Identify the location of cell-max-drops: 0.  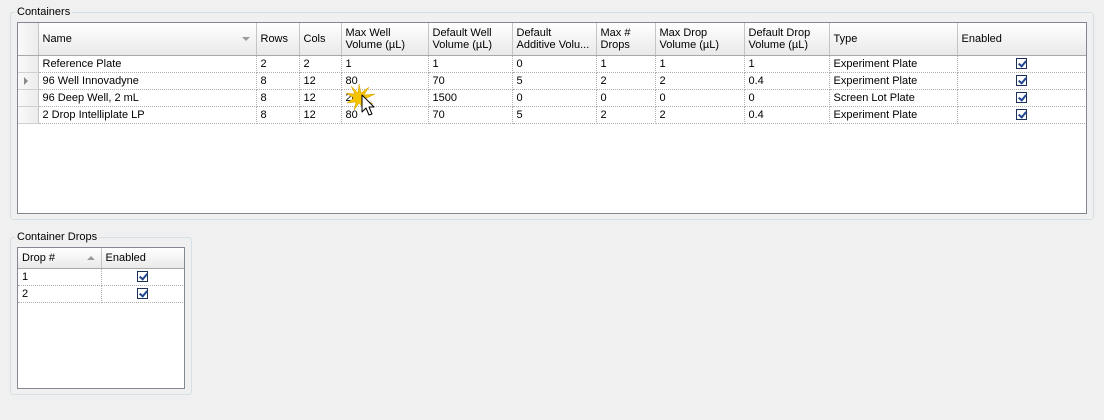
(626, 98).